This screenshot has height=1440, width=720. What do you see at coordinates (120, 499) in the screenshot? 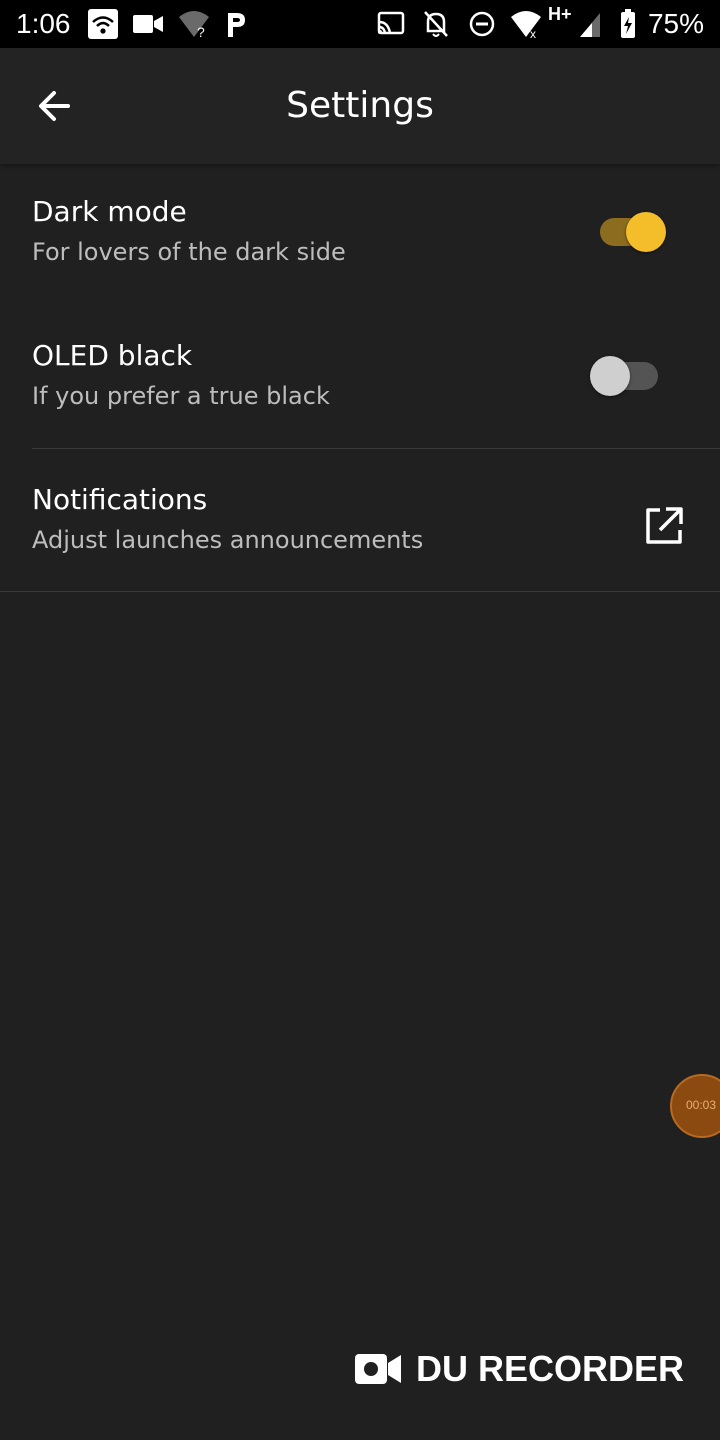
I see `setting-title: Notifications` at bounding box center [120, 499].